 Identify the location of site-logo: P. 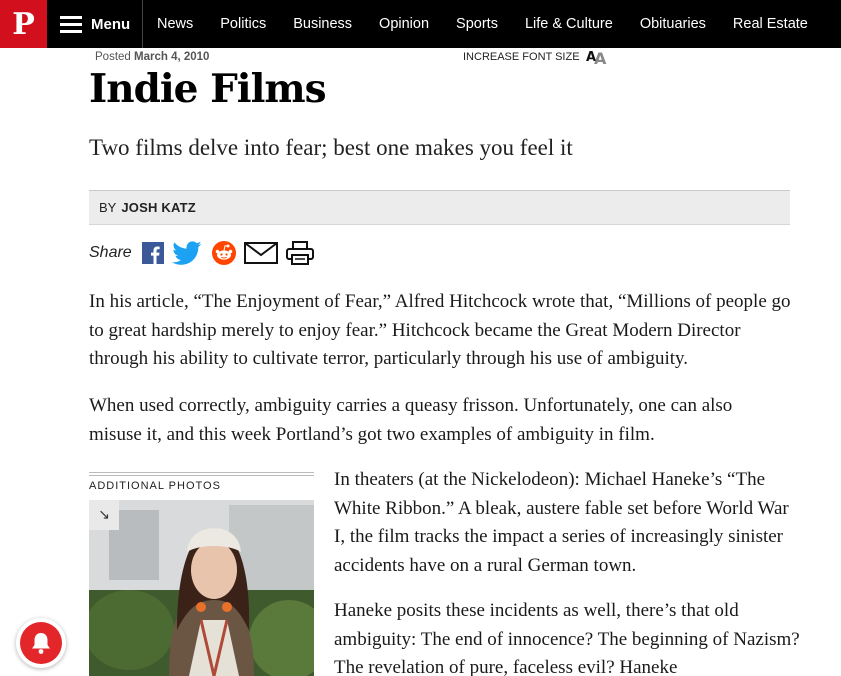
(23, 24).